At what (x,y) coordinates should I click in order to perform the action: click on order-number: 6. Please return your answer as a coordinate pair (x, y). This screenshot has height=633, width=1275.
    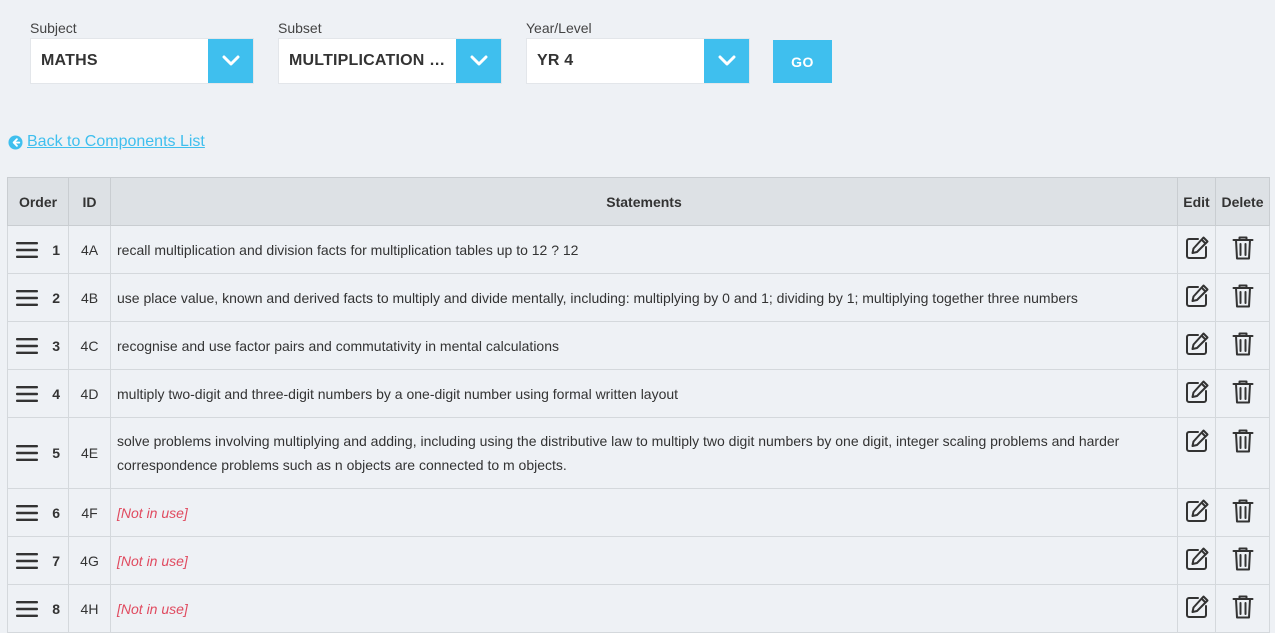
    Looking at the image, I should click on (56, 512).